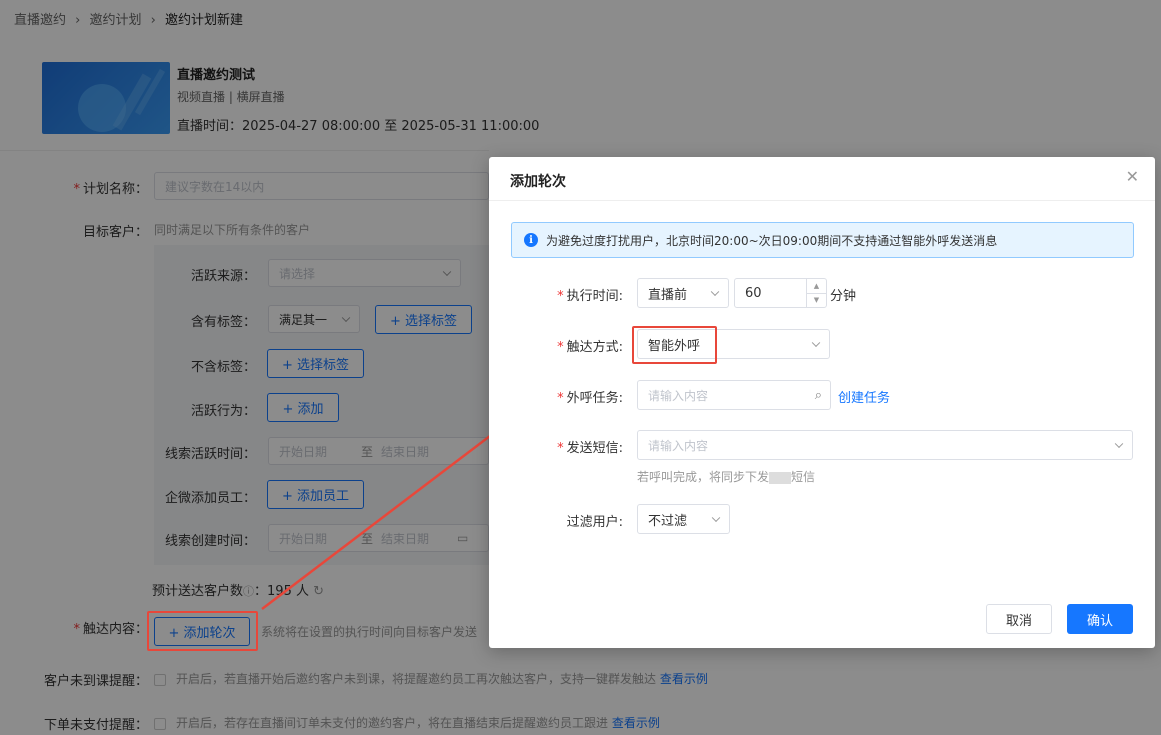 The height and width of the screenshot is (735, 1161). I want to click on filter-label: 过滤用户:, so click(594, 522).